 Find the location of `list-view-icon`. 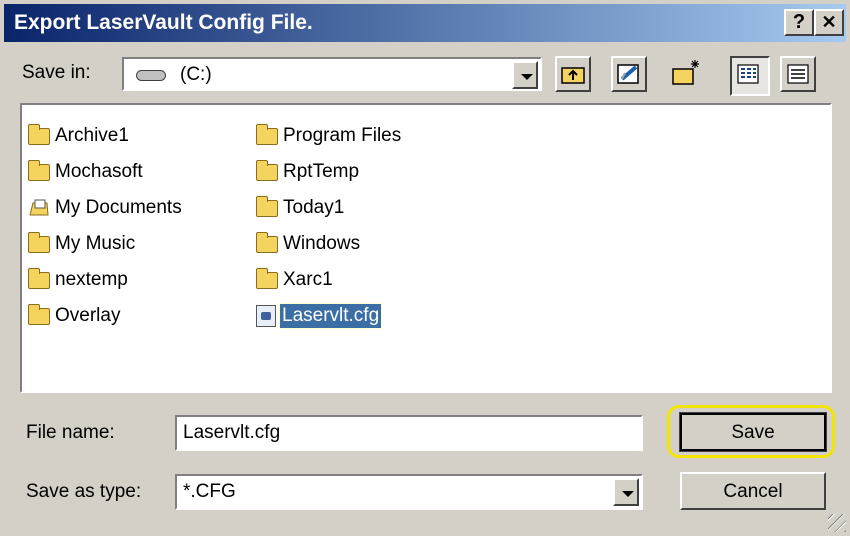

list-view-icon is located at coordinates (748, 74).